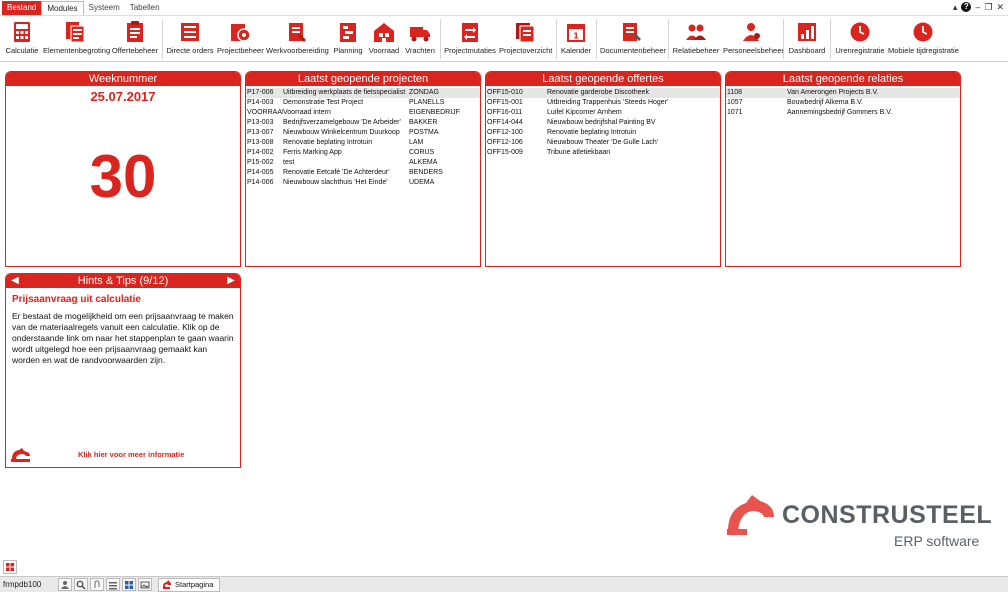  I want to click on project-code: VOORRAAD, so click(265, 112).